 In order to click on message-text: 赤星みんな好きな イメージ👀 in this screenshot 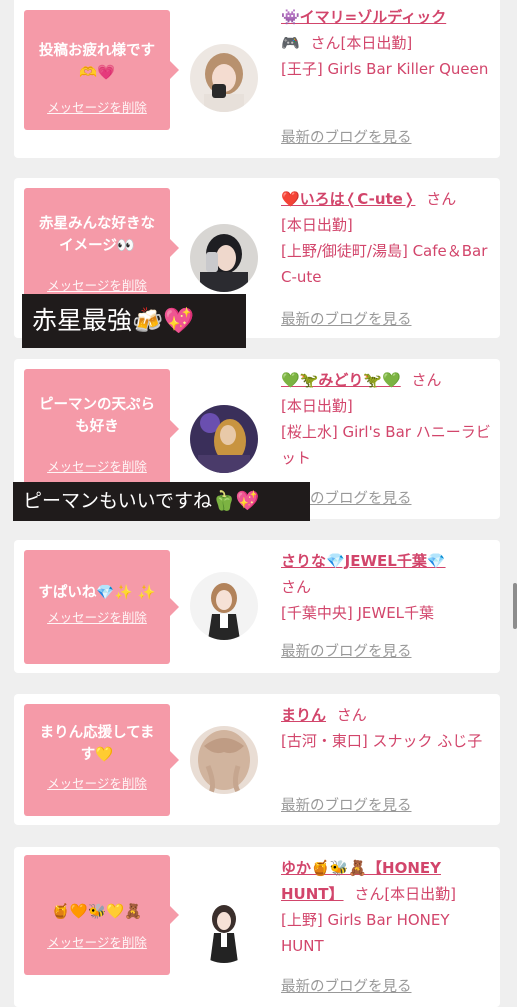, I will do `click(97, 235)`.